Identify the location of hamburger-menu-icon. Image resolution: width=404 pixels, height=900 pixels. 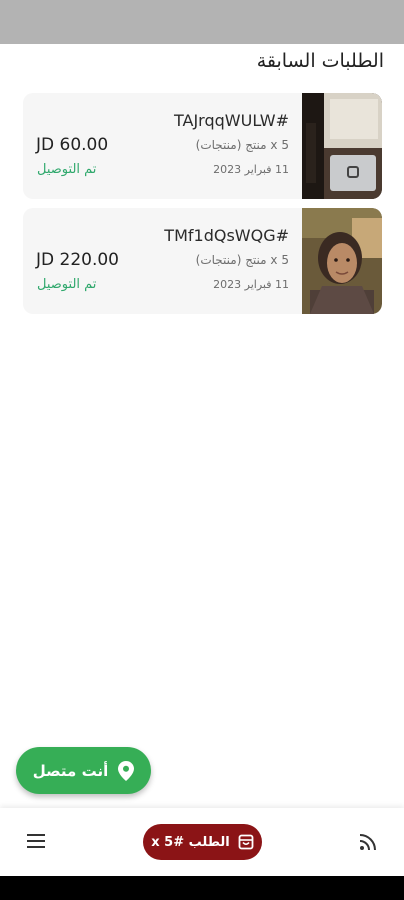
(36, 841).